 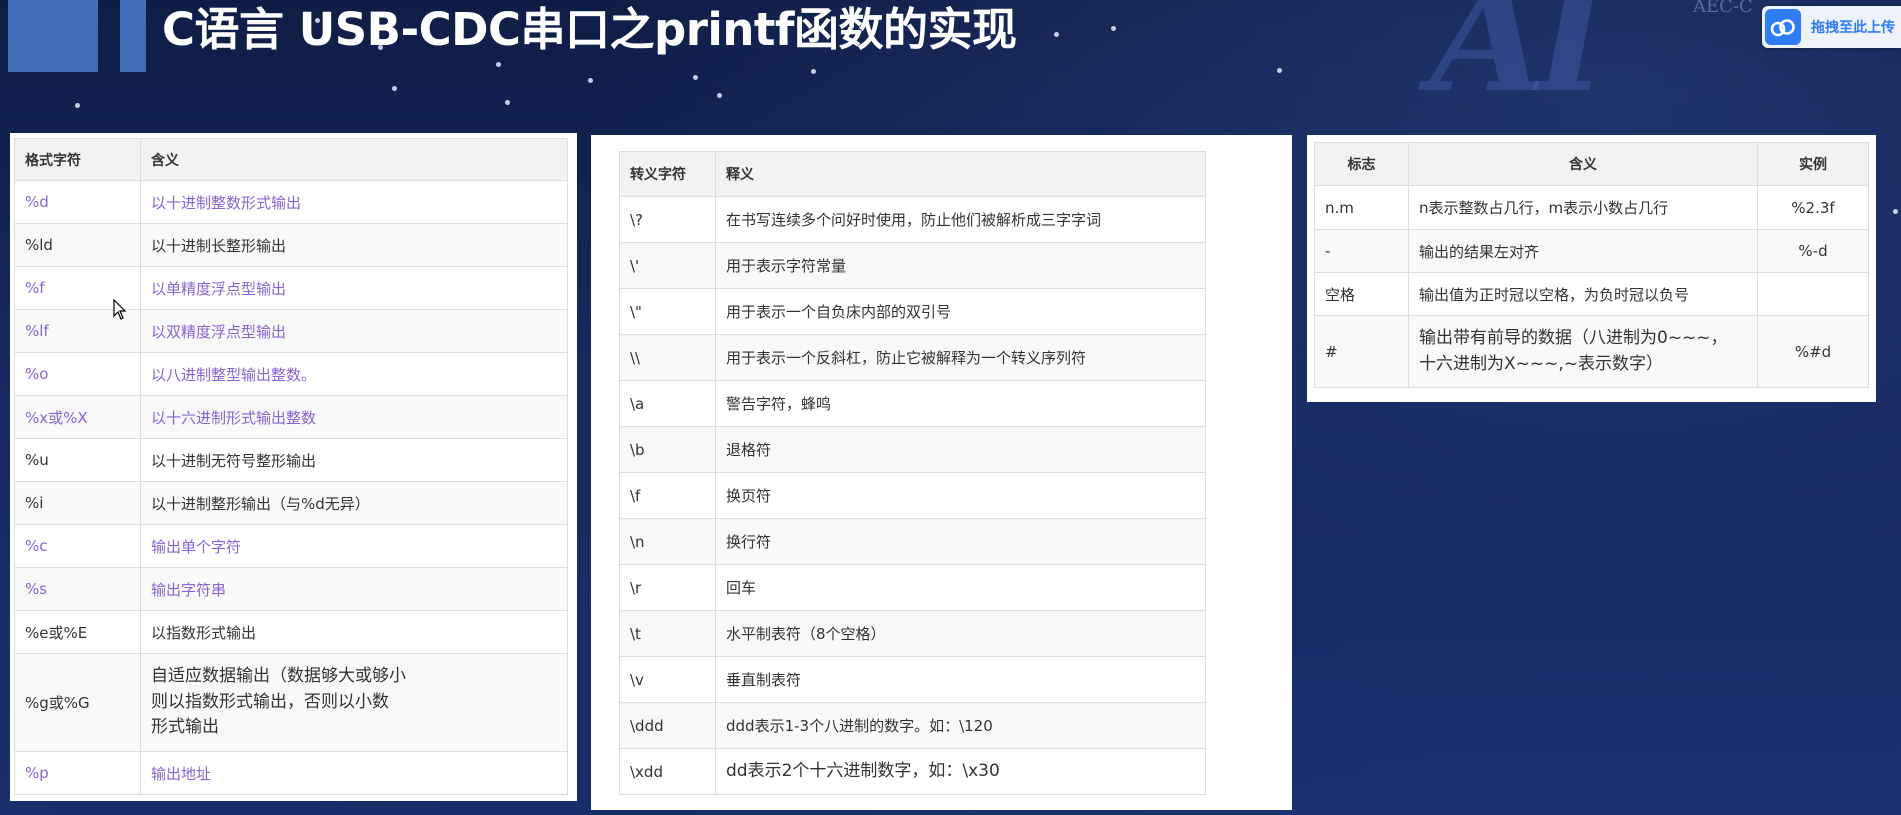 I want to click on table-row: - 输出的结果左对齐 %-d, so click(x=1591, y=251).